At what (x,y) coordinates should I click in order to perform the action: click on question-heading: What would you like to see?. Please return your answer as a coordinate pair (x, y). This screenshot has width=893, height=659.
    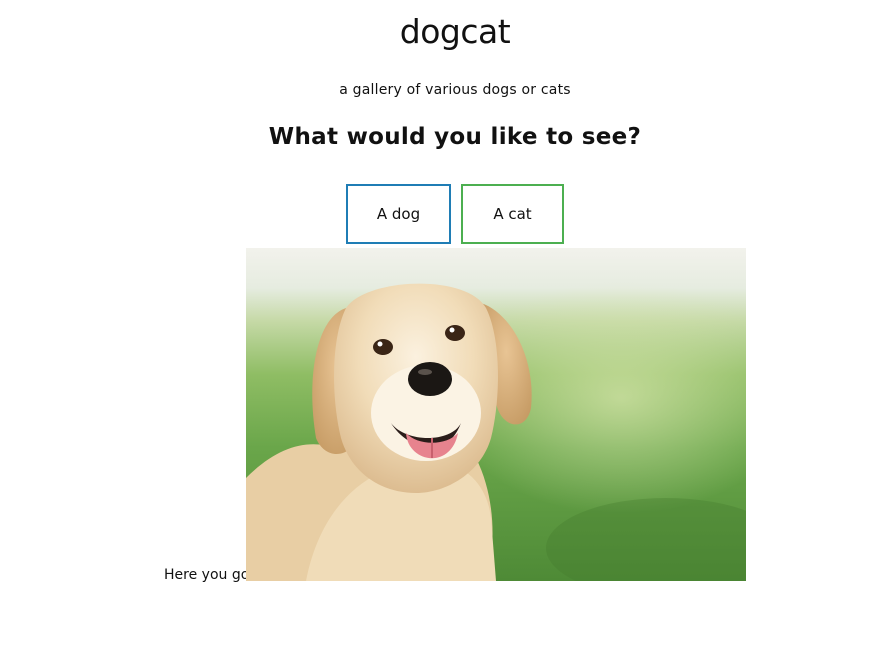
    Looking at the image, I should click on (455, 137).